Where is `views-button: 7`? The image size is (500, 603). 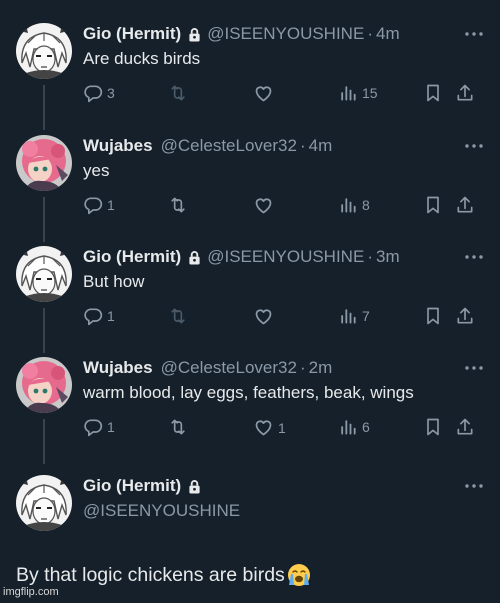 views-button: 7 is located at coordinates (354, 316).